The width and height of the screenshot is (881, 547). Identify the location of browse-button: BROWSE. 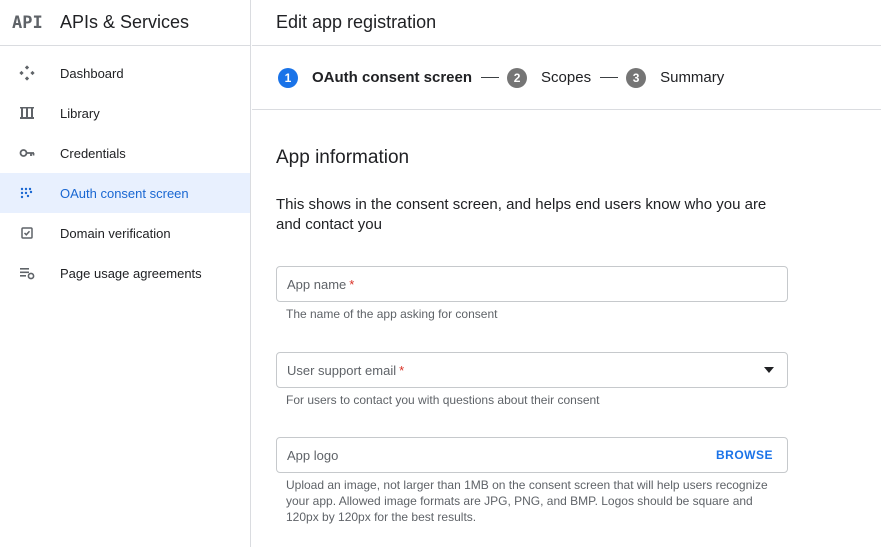
(744, 455).